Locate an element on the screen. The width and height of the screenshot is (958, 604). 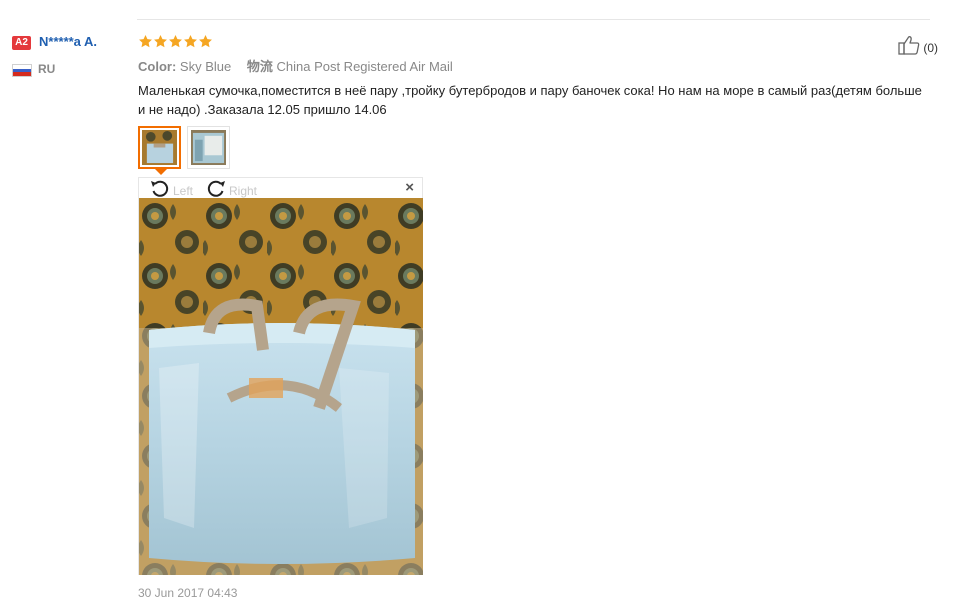
buyer-level-badge: A2 is located at coordinates (21, 43).